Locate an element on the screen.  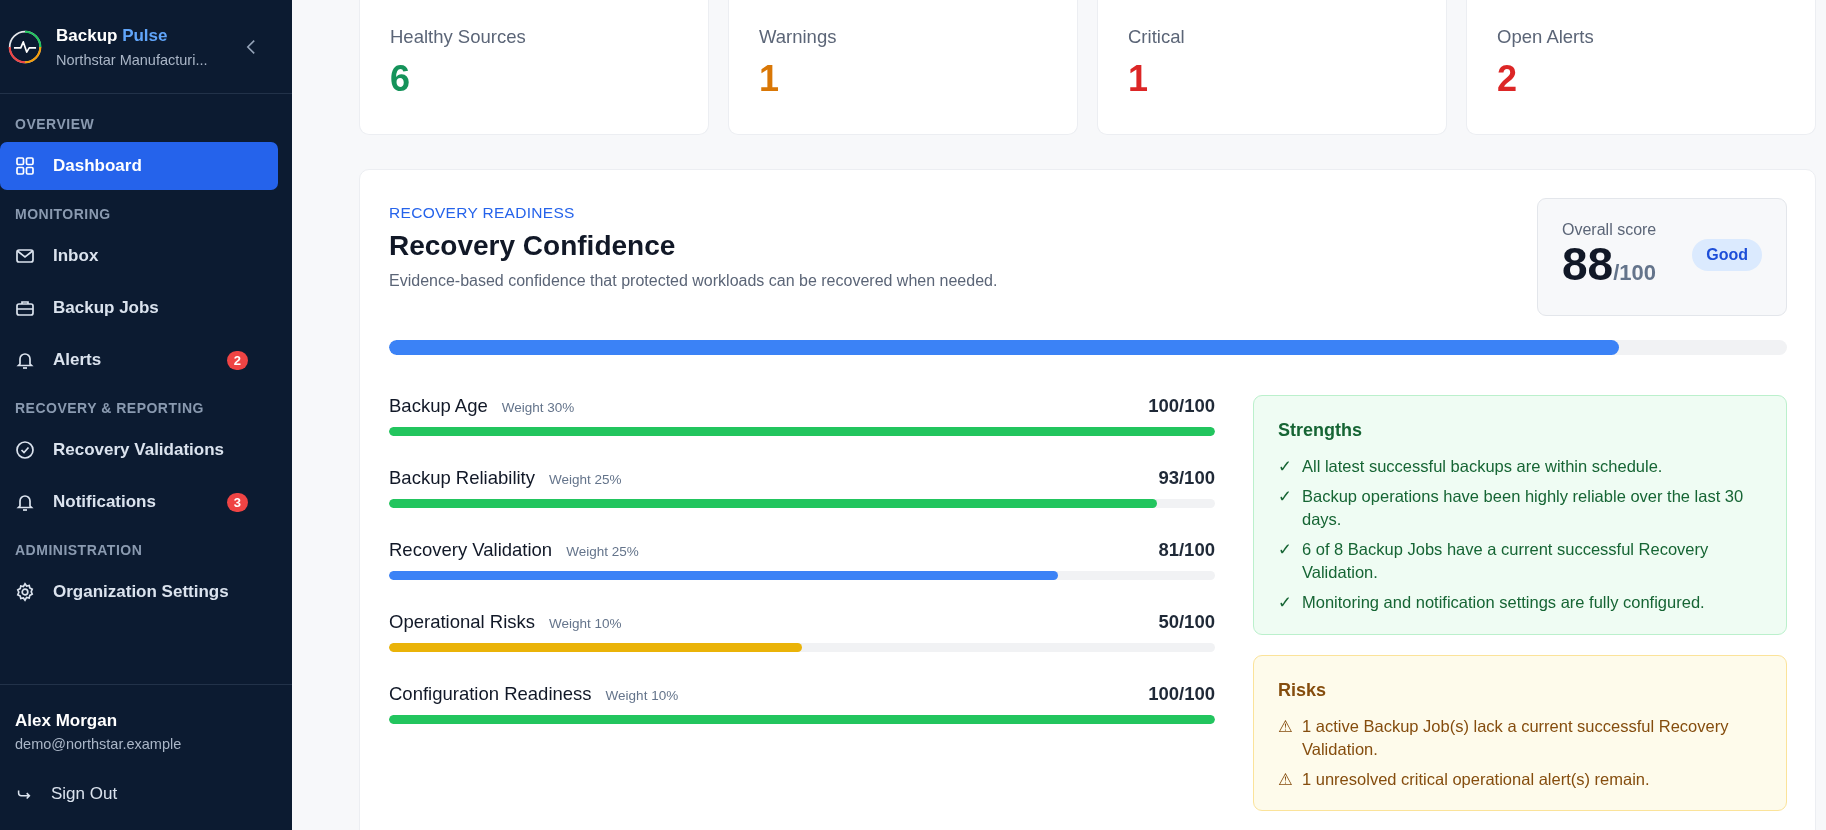
nav-item: Backup Jobs is located at coordinates (139, 308).